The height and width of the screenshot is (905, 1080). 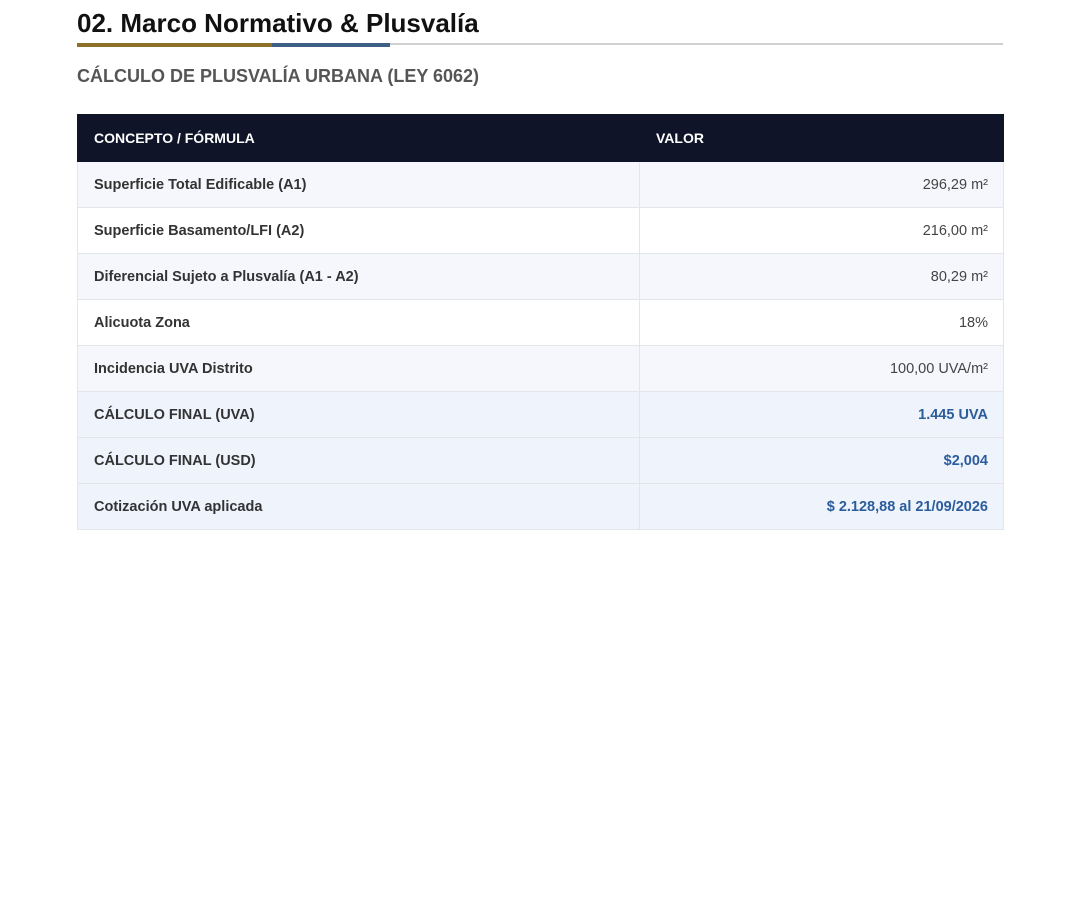 I want to click on table-row: Alicuota Zona 18%, so click(x=540, y=322).